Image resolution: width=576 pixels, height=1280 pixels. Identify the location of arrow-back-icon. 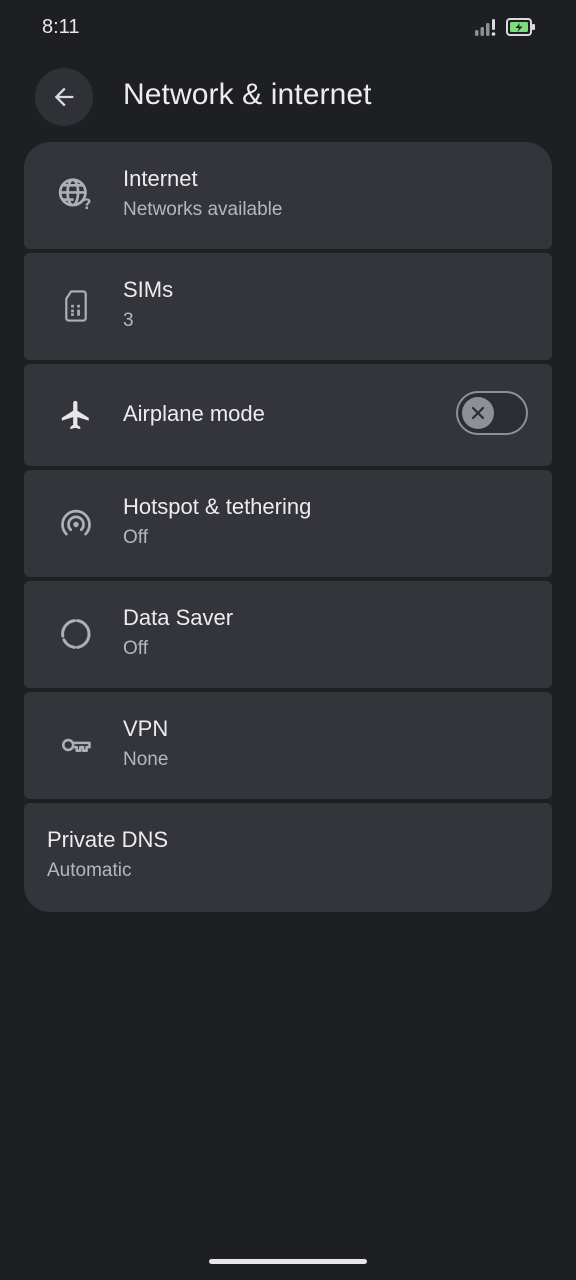
(64, 97).